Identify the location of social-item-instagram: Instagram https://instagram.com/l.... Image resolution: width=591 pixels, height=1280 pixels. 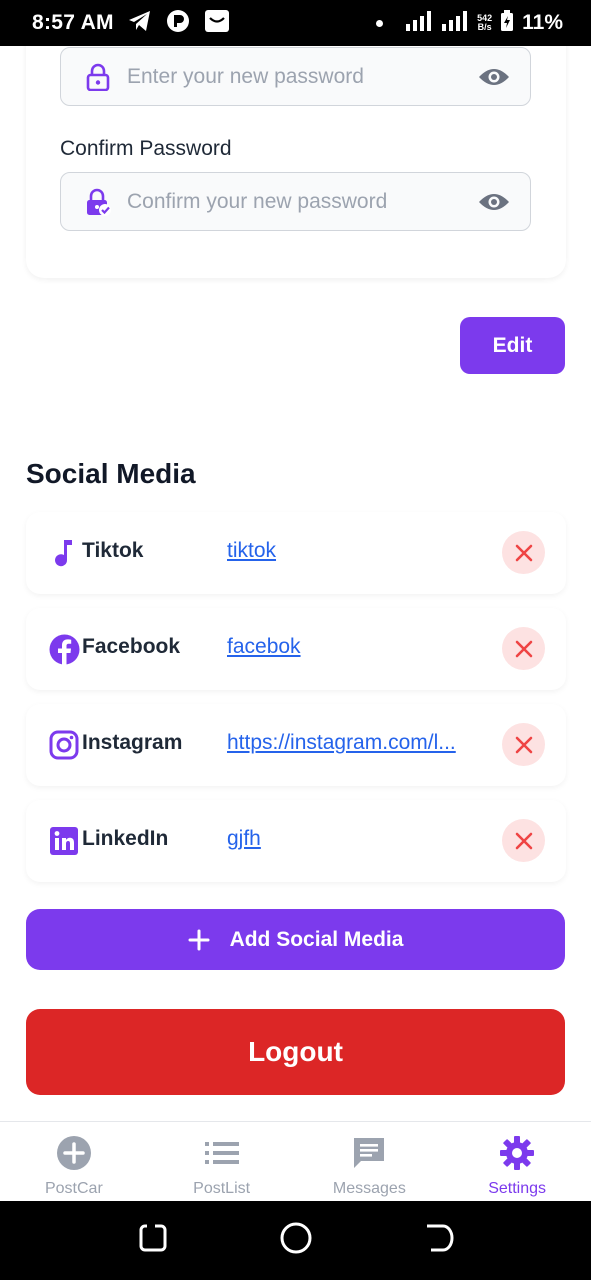
(296, 745).